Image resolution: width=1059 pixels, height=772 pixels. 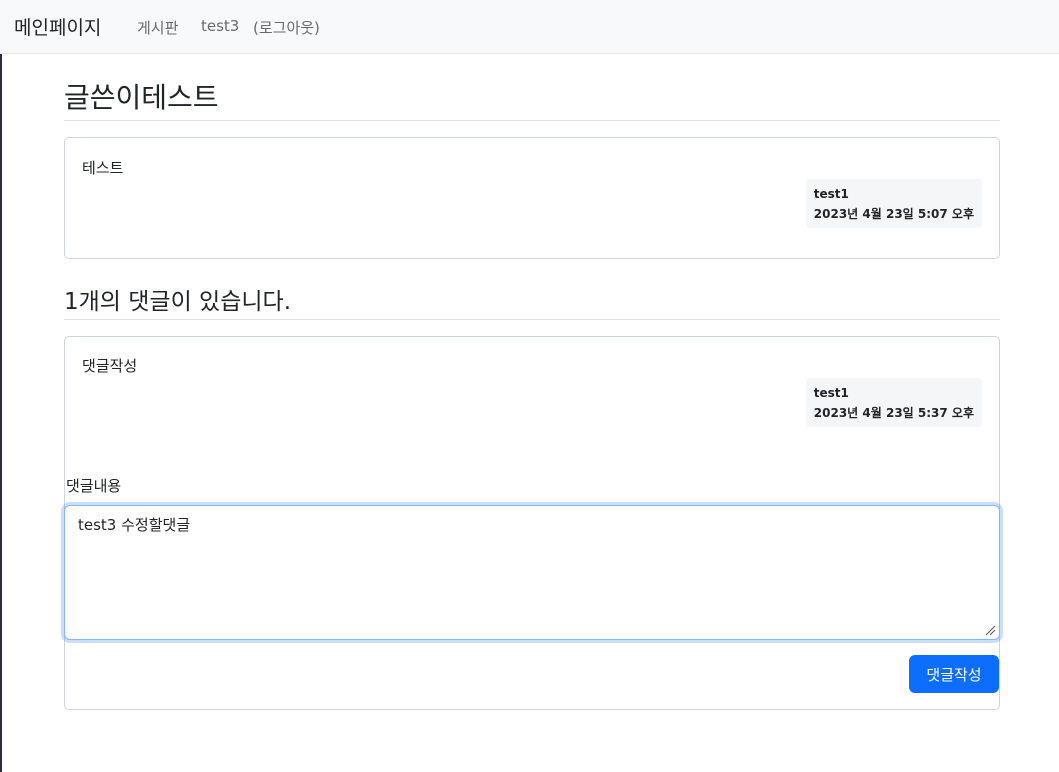 I want to click on post-title: 글쓴이테스트, so click(x=532, y=98).